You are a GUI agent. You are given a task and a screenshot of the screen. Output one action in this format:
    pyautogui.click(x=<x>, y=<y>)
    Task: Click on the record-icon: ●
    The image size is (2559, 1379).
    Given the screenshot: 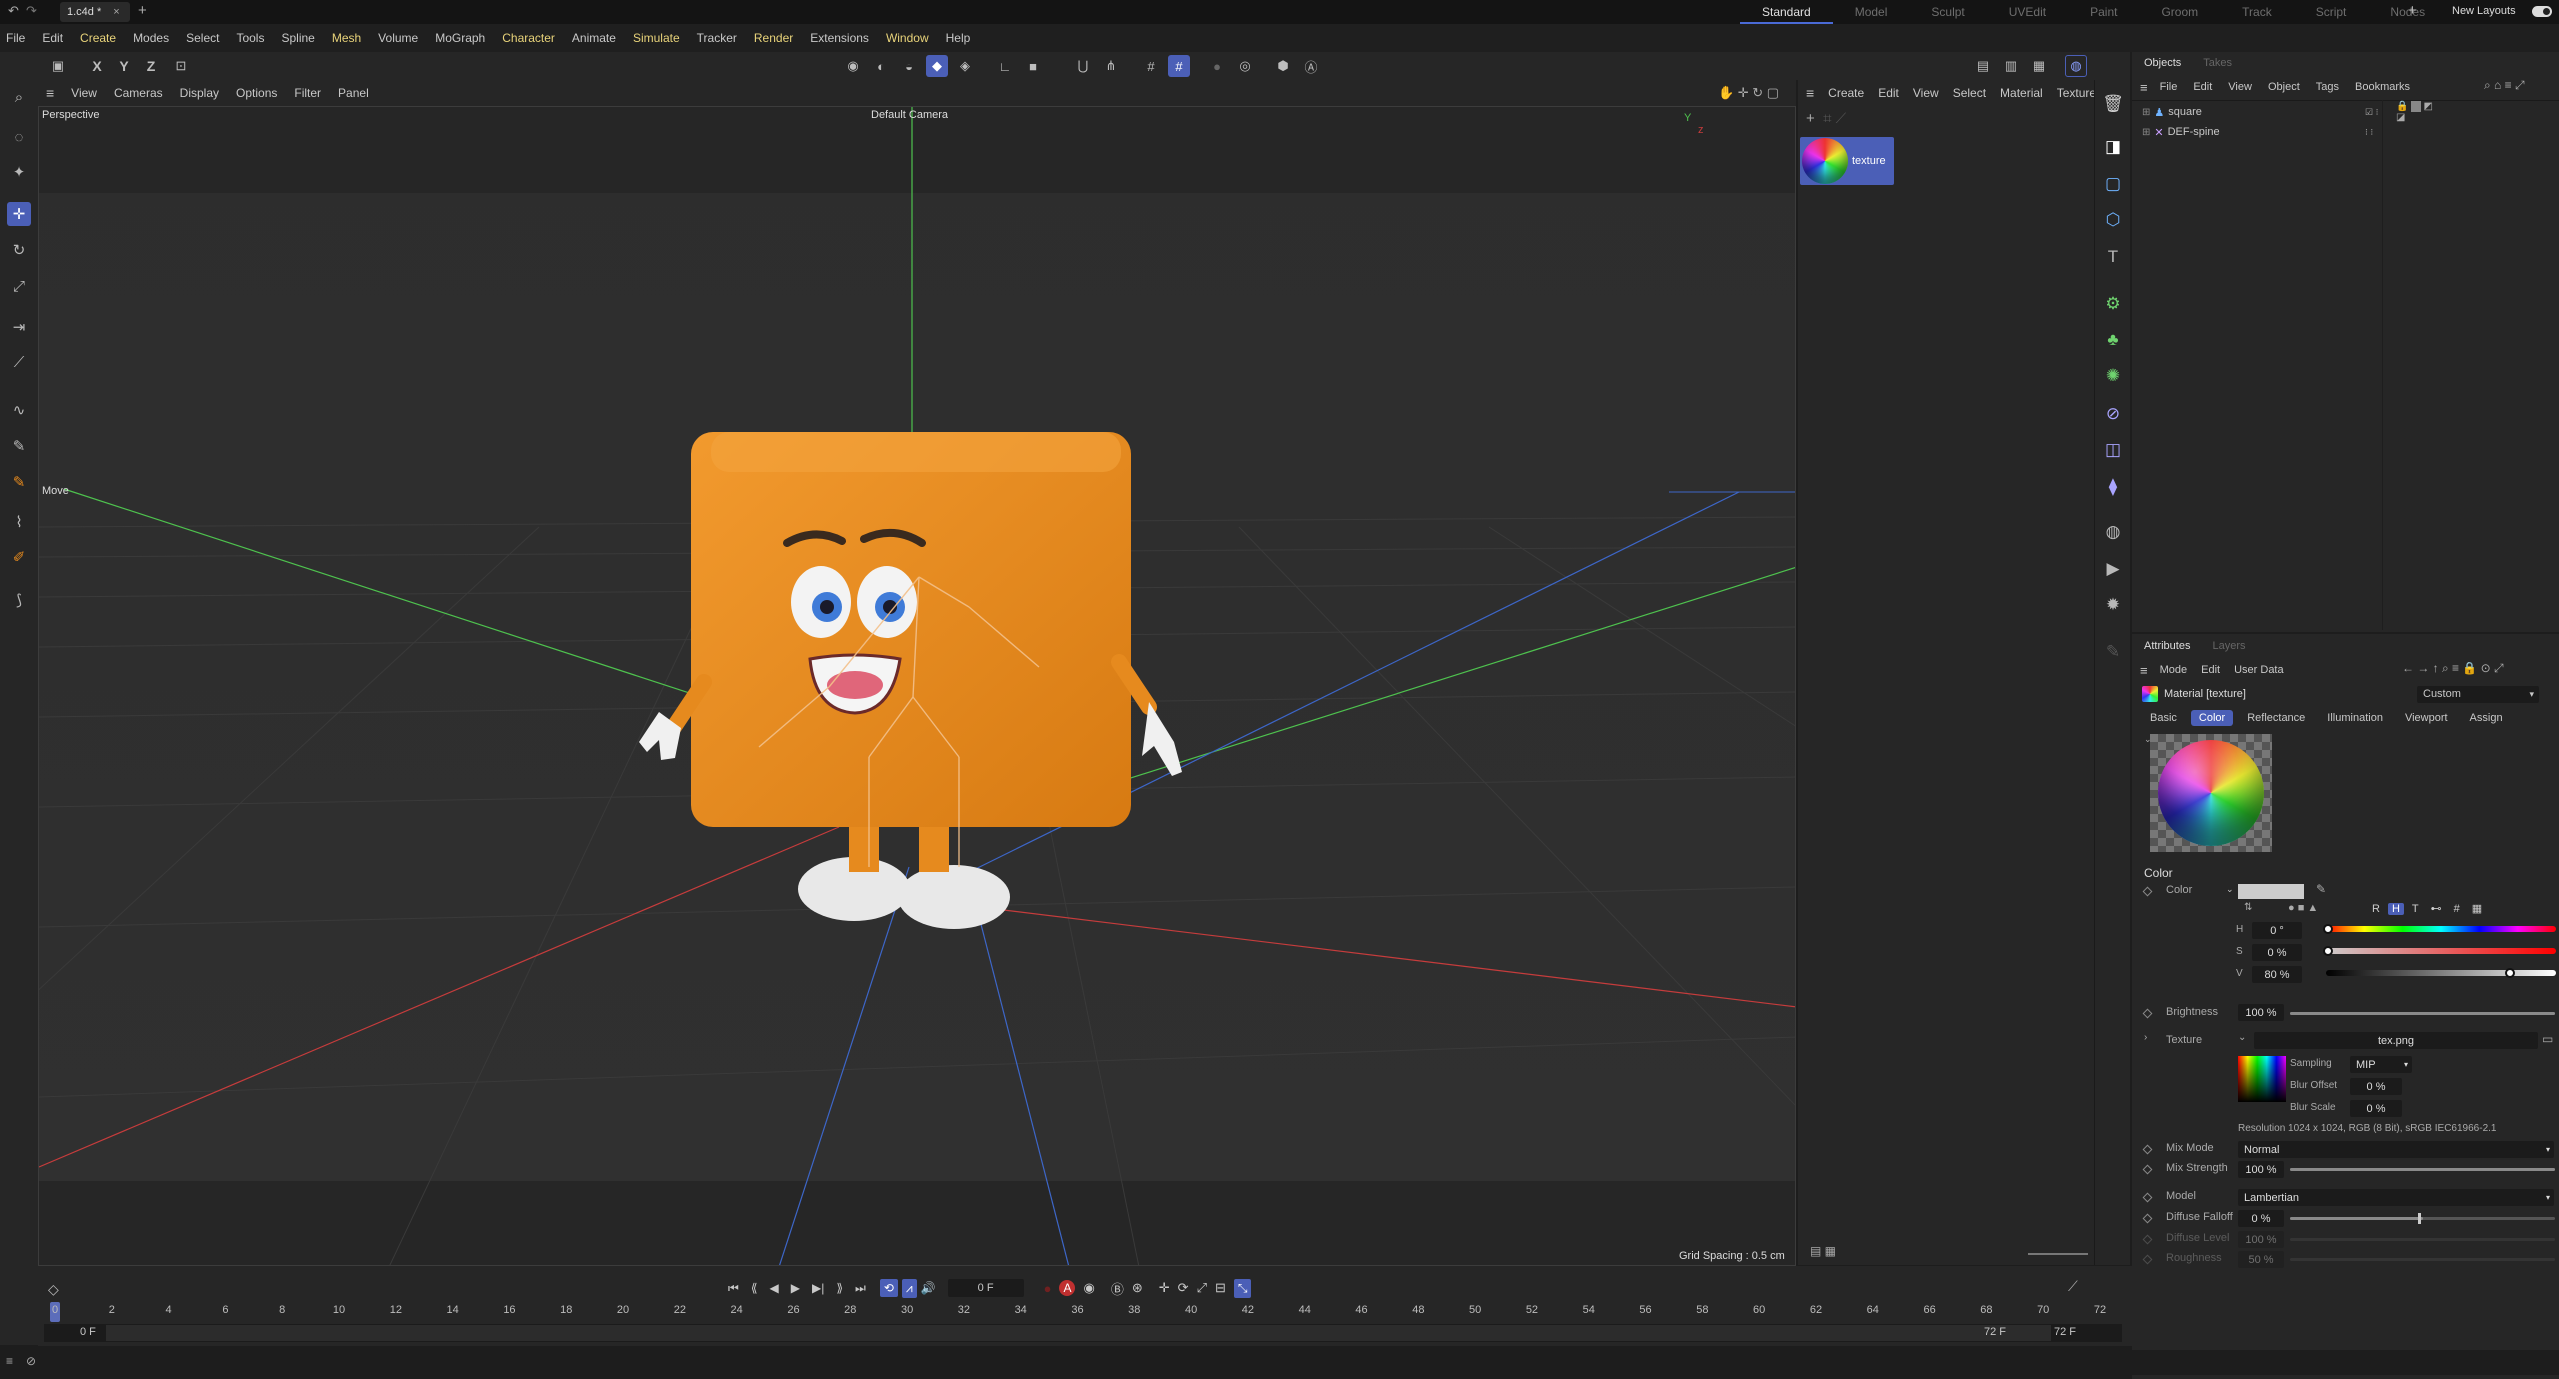 What is the action you would take?
    pyautogui.click(x=1048, y=1288)
    